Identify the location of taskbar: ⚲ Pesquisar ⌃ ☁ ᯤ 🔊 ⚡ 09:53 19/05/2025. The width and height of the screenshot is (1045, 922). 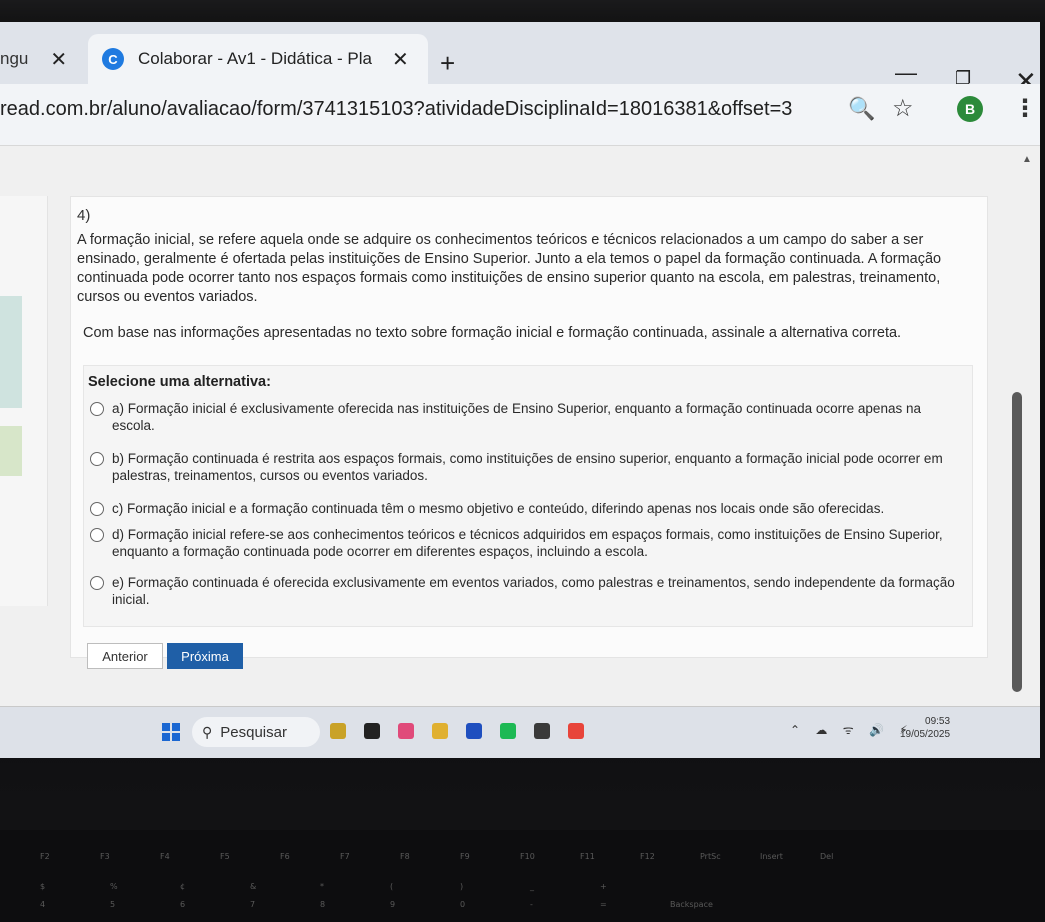
(520, 732).